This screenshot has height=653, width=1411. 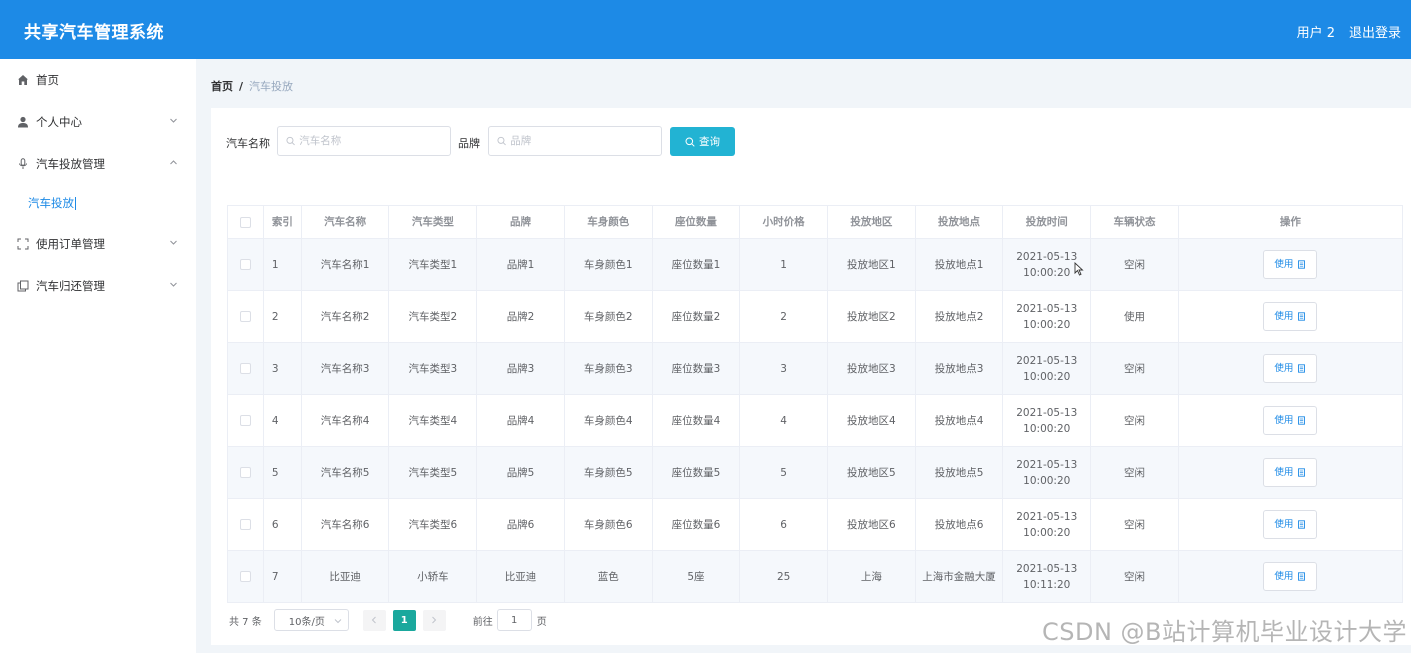 What do you see at coordinates (521, 369) in the screenshot?
I see `table-cell: 品牌3` at bounding box center [521, 369].